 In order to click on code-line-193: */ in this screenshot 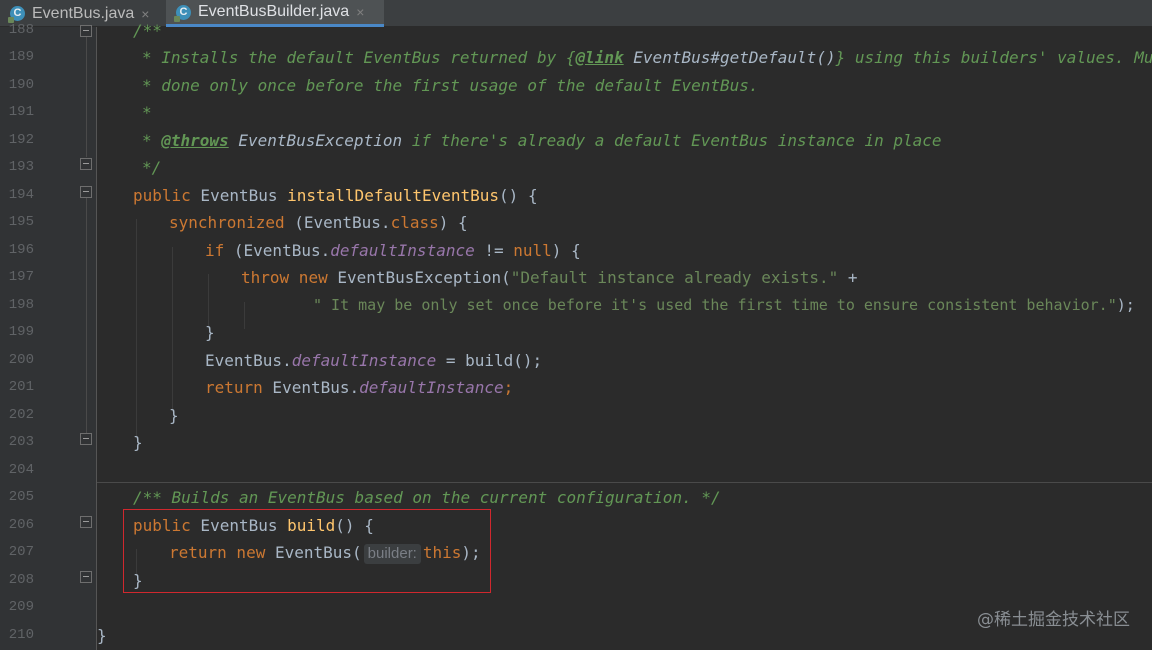, I will do `click(151, 168)`.